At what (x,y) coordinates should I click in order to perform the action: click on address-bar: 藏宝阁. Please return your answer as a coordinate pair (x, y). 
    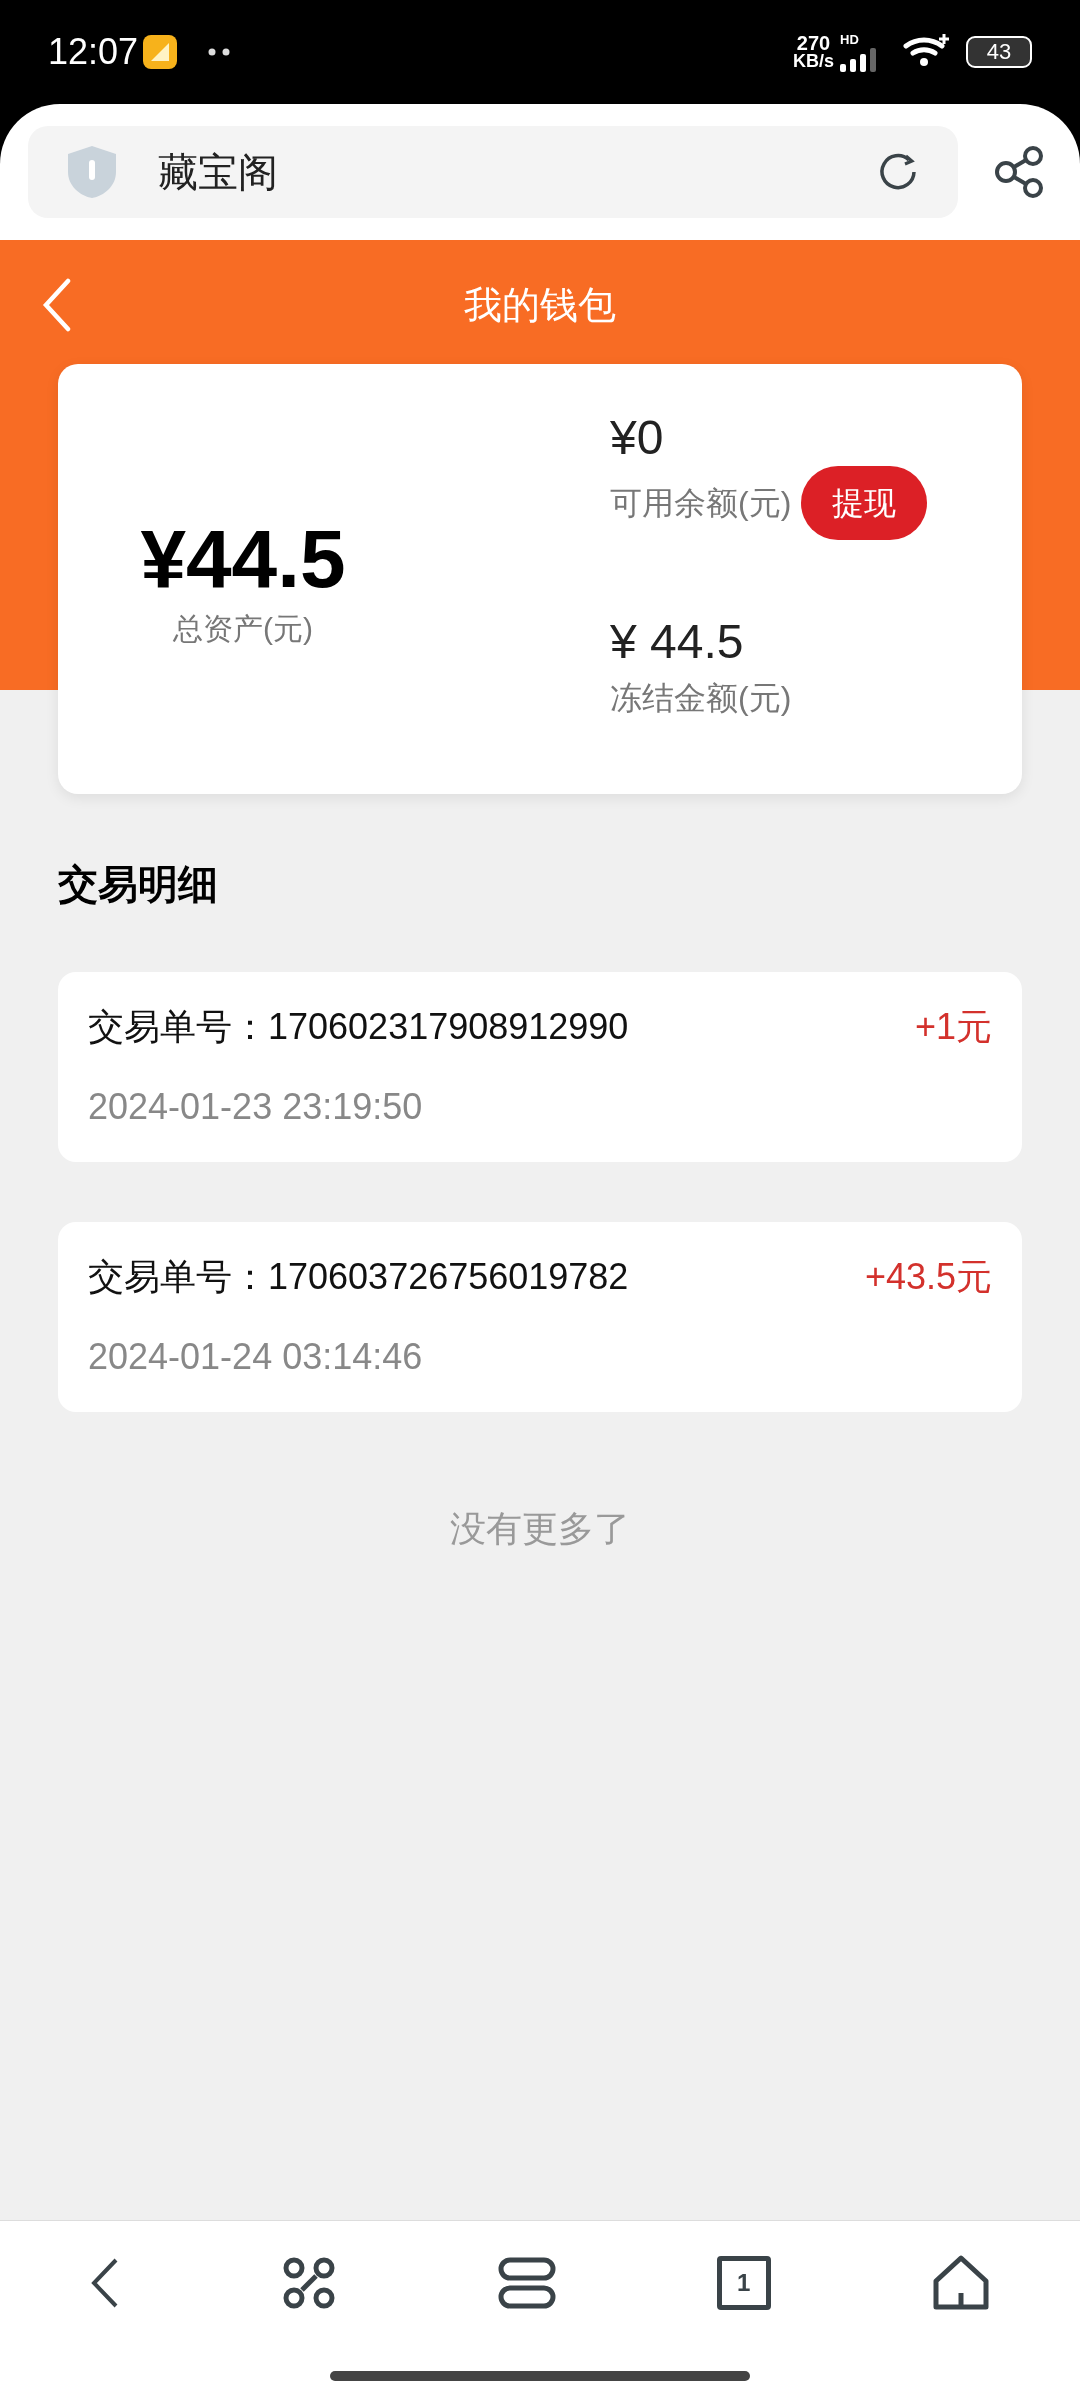
    Looking at the image, I should click on (493, 172).